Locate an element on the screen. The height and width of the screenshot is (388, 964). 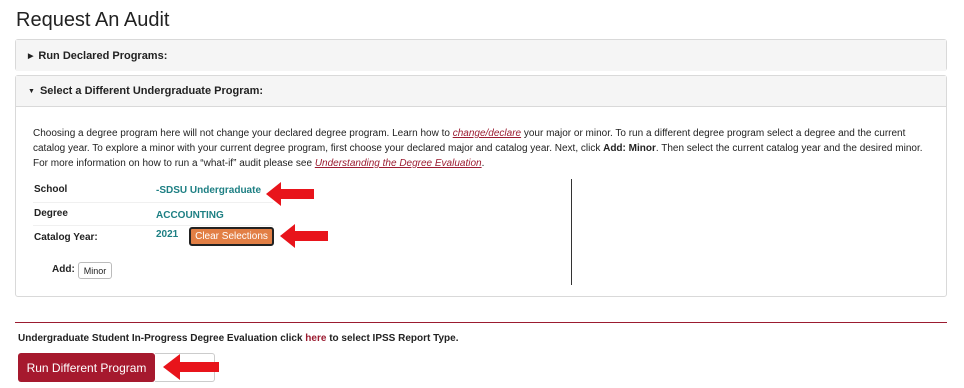
caret-down-icon: ▼ is located at coordinates (31, 91).